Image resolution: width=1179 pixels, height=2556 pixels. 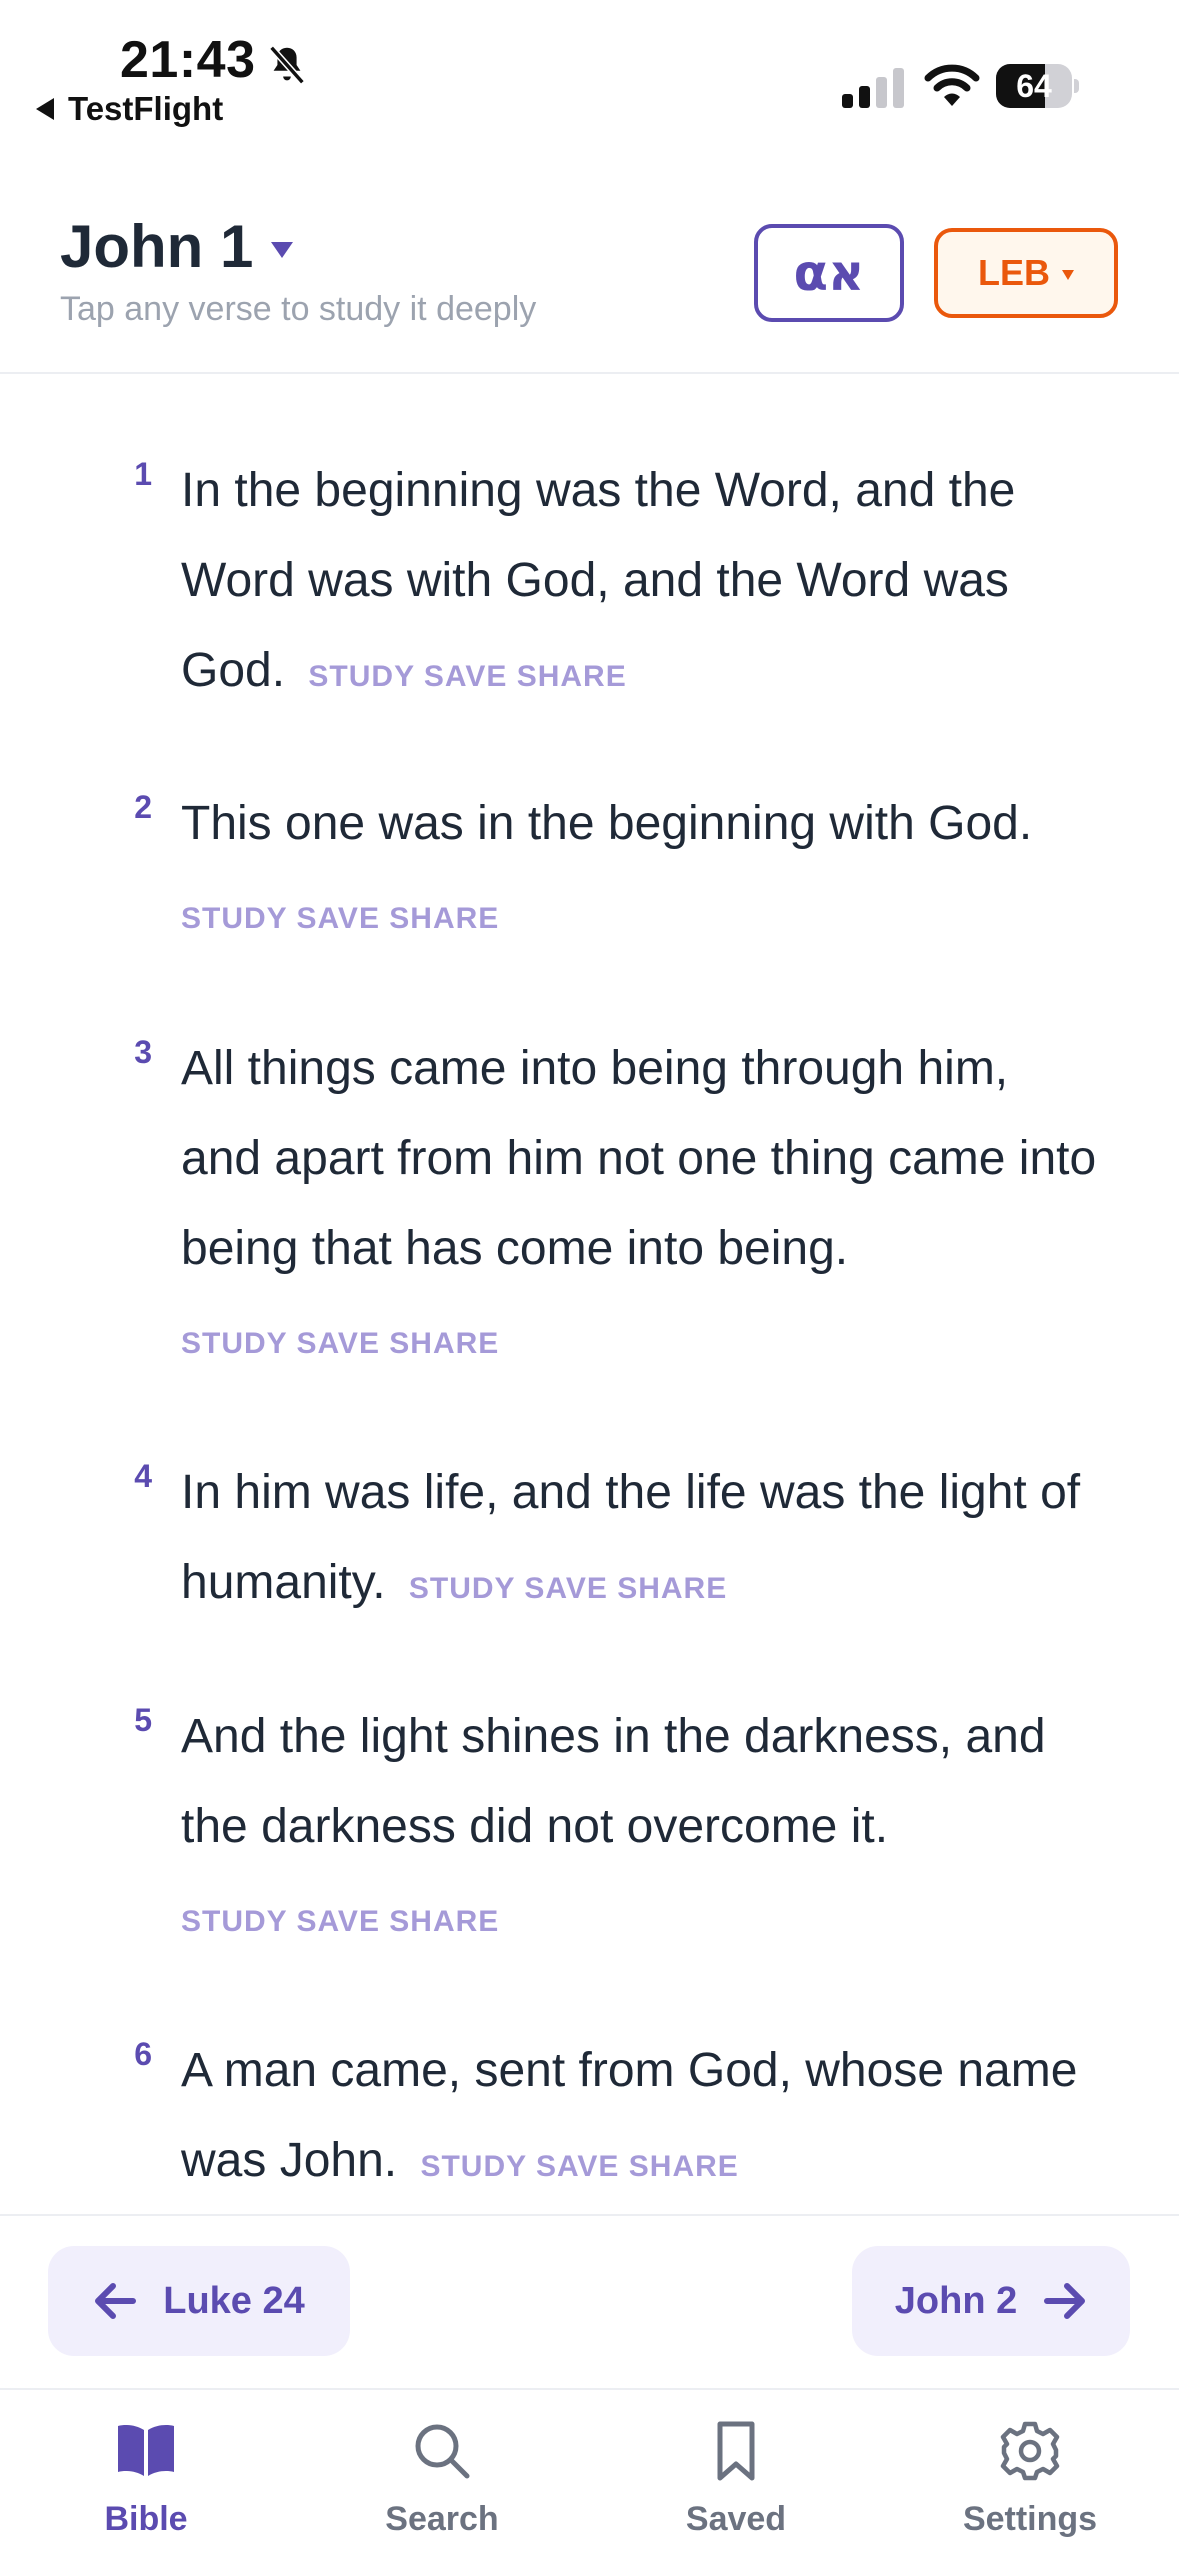 I want to click on verse-number: 6, so click(x=143, y=2054).